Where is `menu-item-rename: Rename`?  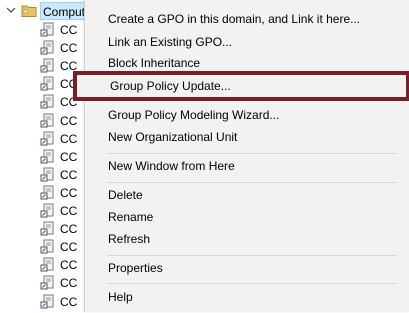
menu-item-rename: Rename is located at coordinates (246, 217).